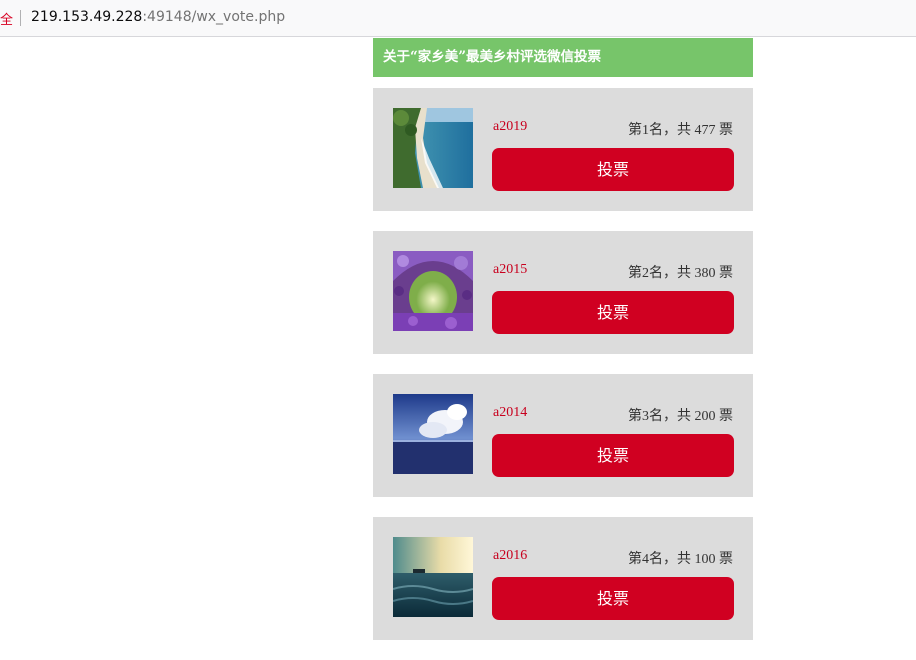 The width and height of the screenshot is (916, 660). What do you see at coordinates (510, 412) in the screenshot?
I see `candidate-name: a2014` at bounding box center [510, 412].